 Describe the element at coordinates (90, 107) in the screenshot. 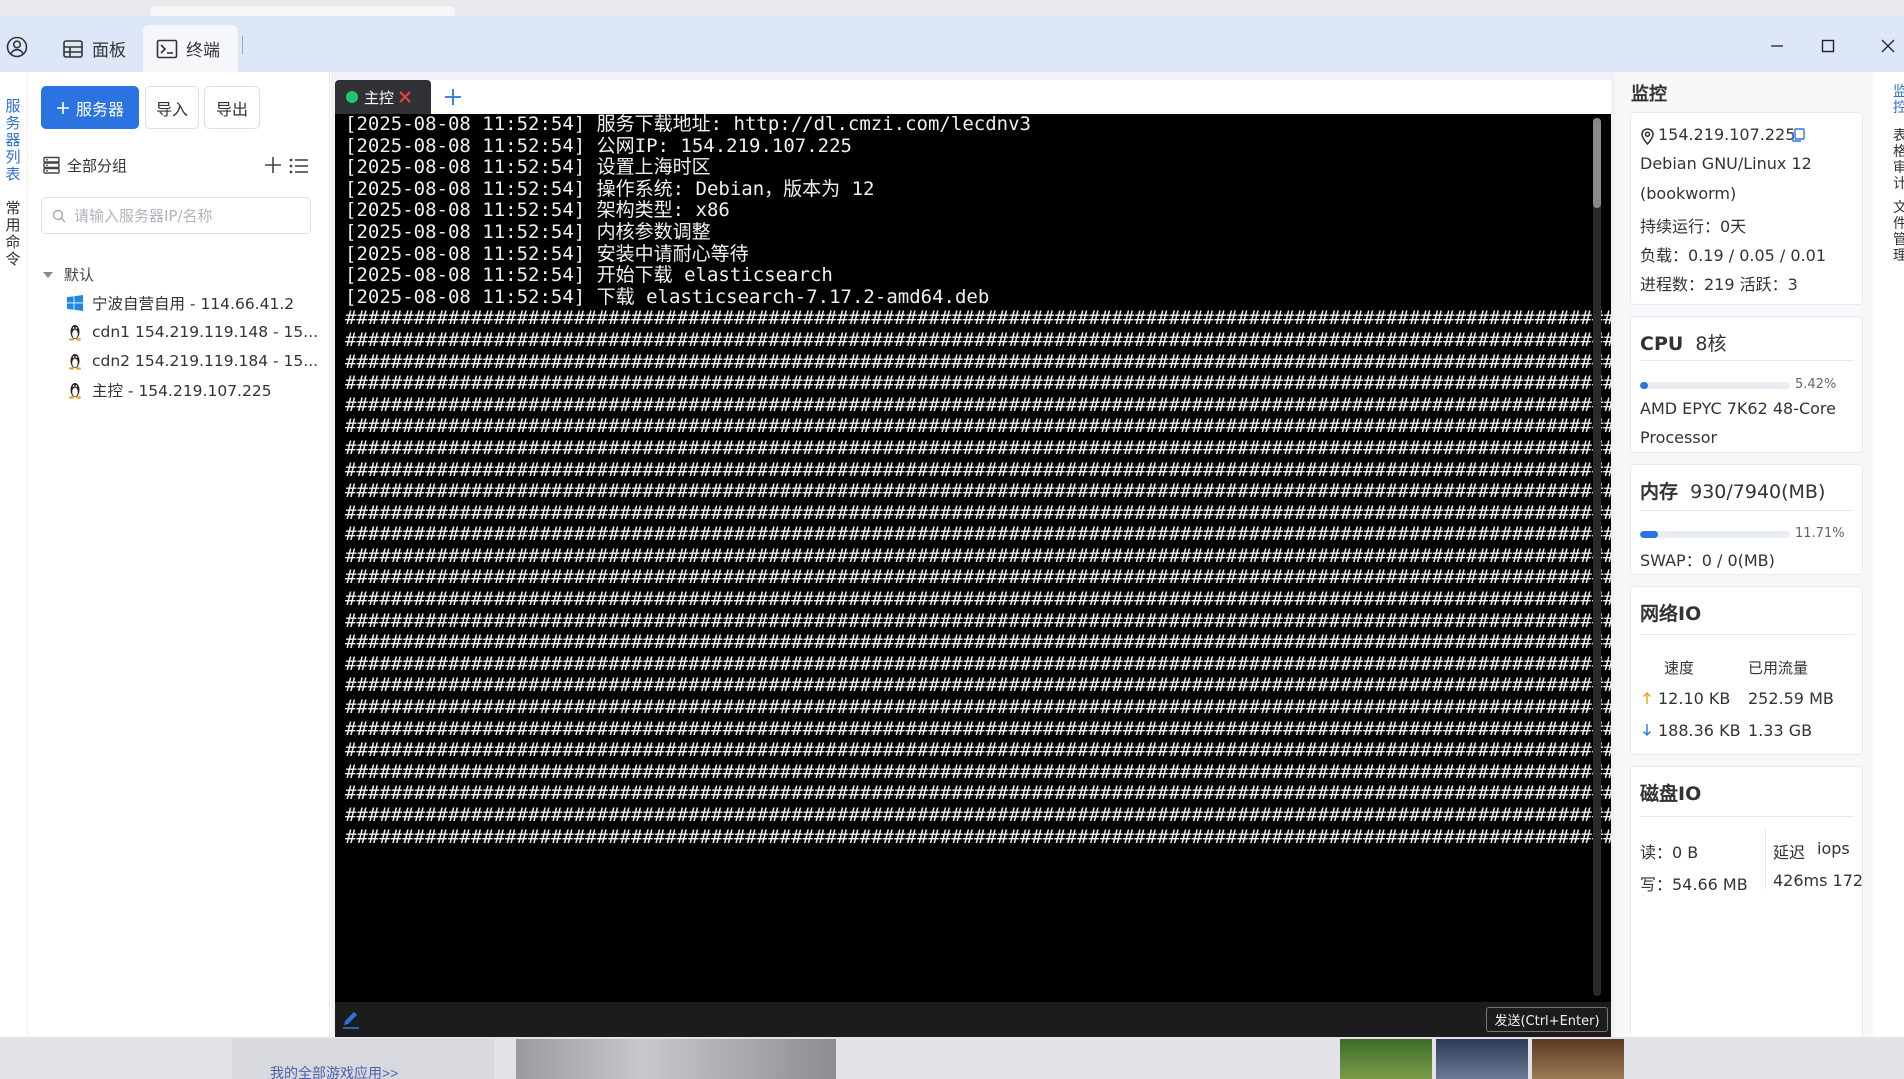

I see `add-server-button: 服务器` at that location.